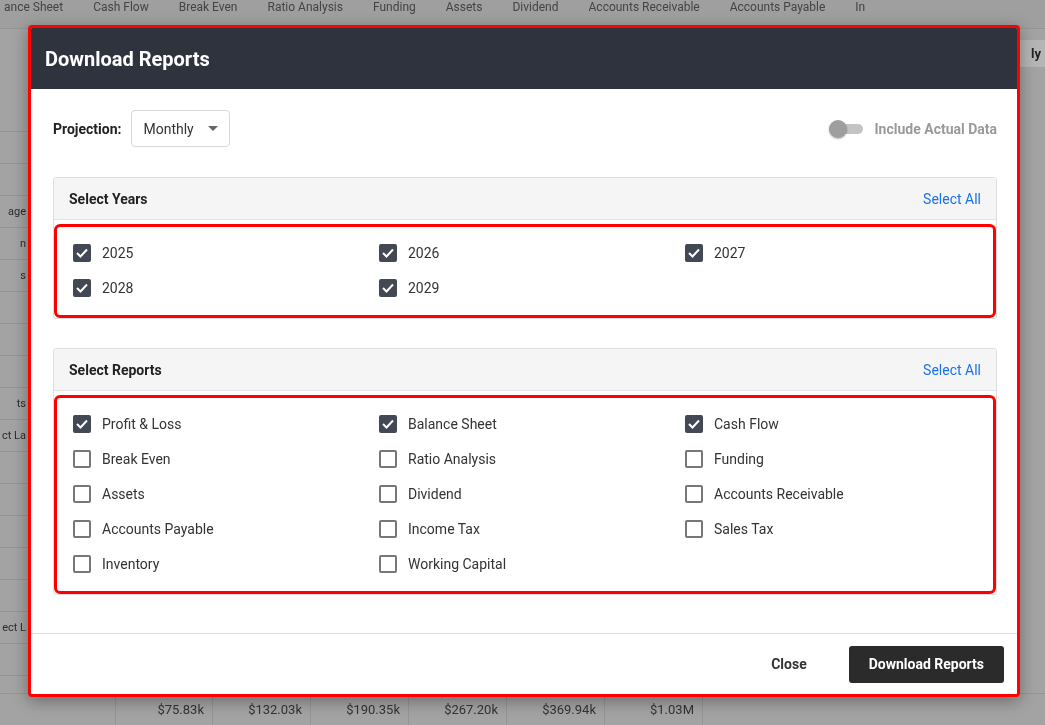 Image resolution: width=1045 pixels, height=725 pixels. I want to click on checkbox-label: Profit & Loss, so click(142, 423).